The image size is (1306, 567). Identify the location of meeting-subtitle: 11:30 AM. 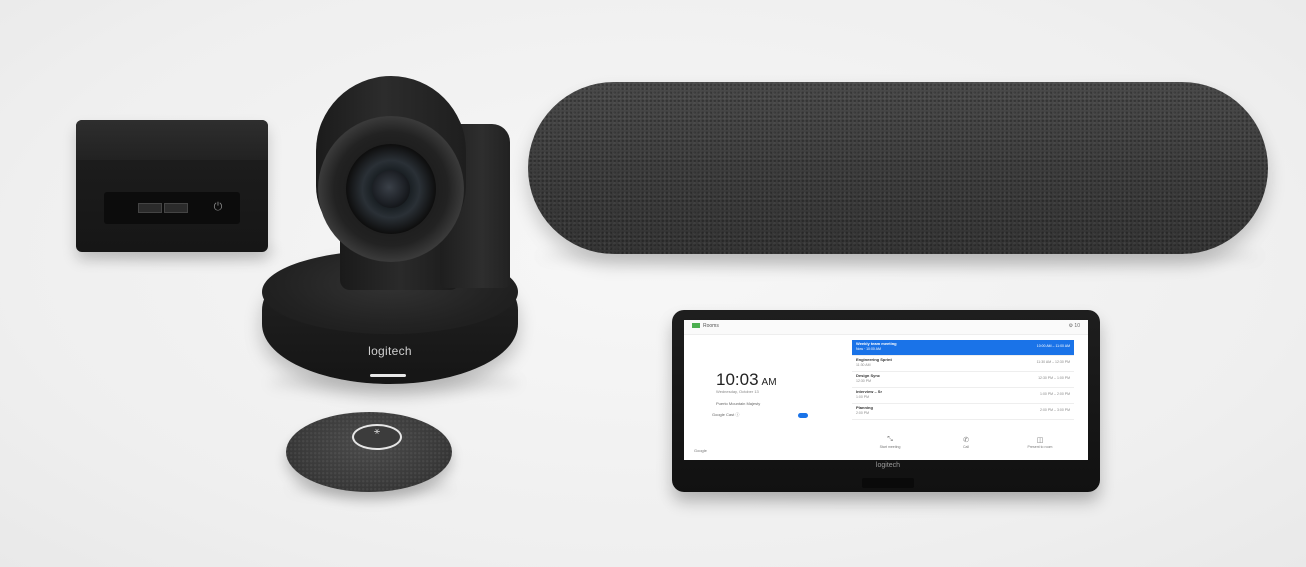
(863, 365).